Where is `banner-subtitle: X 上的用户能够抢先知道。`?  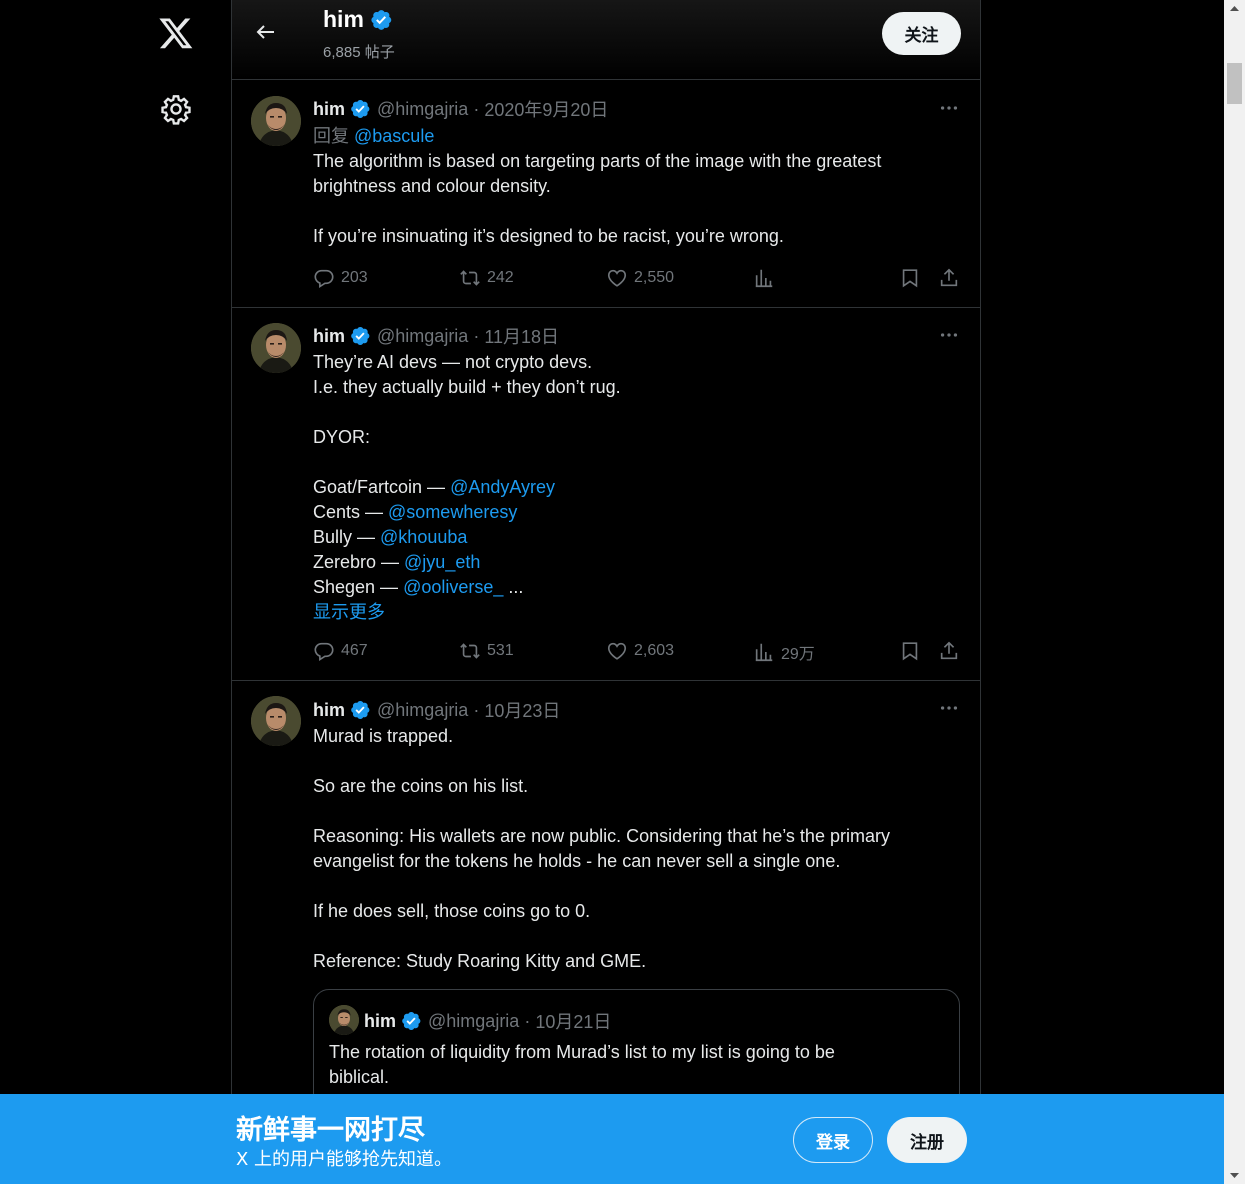 banner-subtitle: X 上的用户能够抢先知道。 is located at coordinates (344, 1159).